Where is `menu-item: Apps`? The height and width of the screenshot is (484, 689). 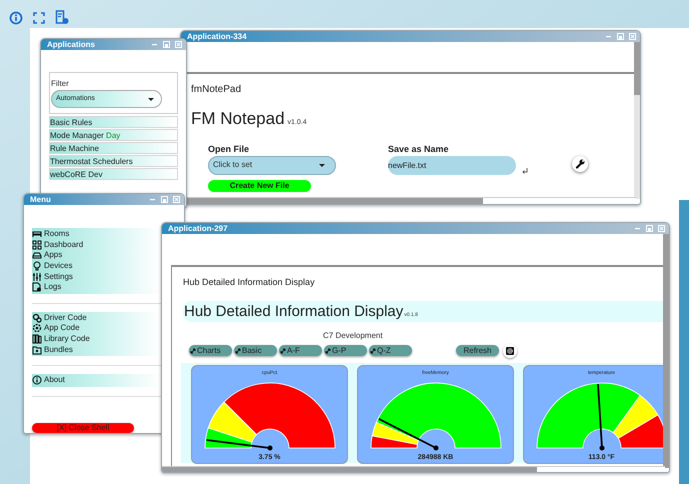
menu-item: Apps is located at coordinates (47, 255).